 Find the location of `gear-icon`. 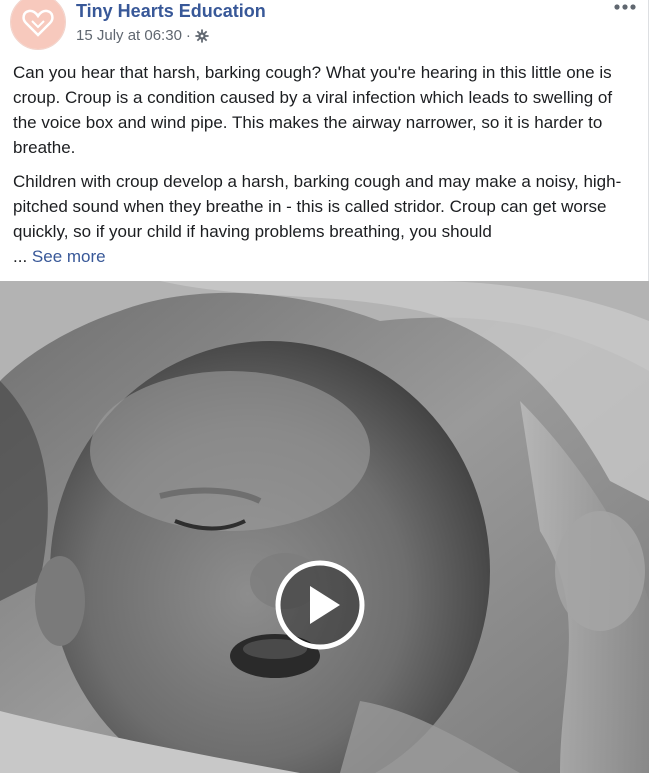

gear-icon is located at coordinates (202, 36).